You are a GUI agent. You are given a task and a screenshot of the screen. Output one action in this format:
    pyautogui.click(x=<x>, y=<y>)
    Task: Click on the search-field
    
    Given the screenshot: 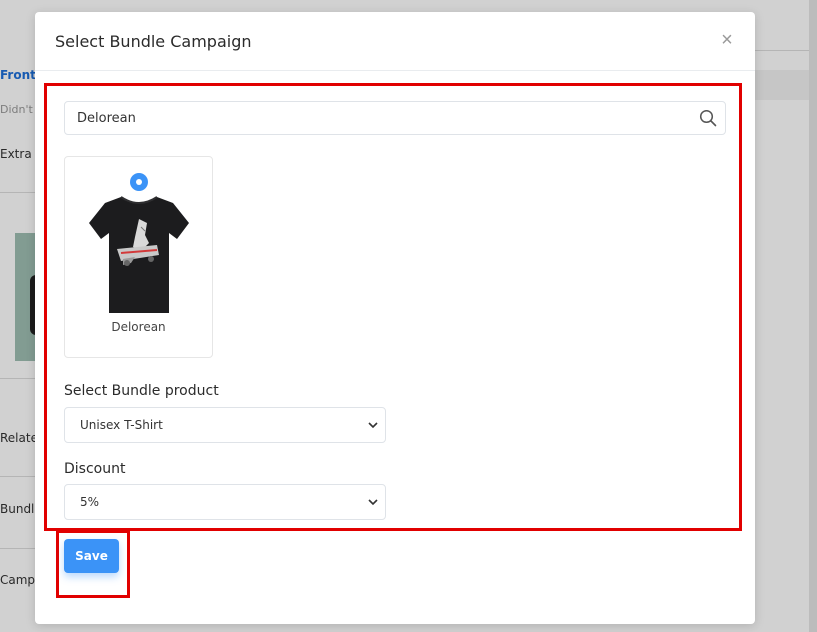 What is the action you would take?
    pyautogui.click(x=395, y=118)
    